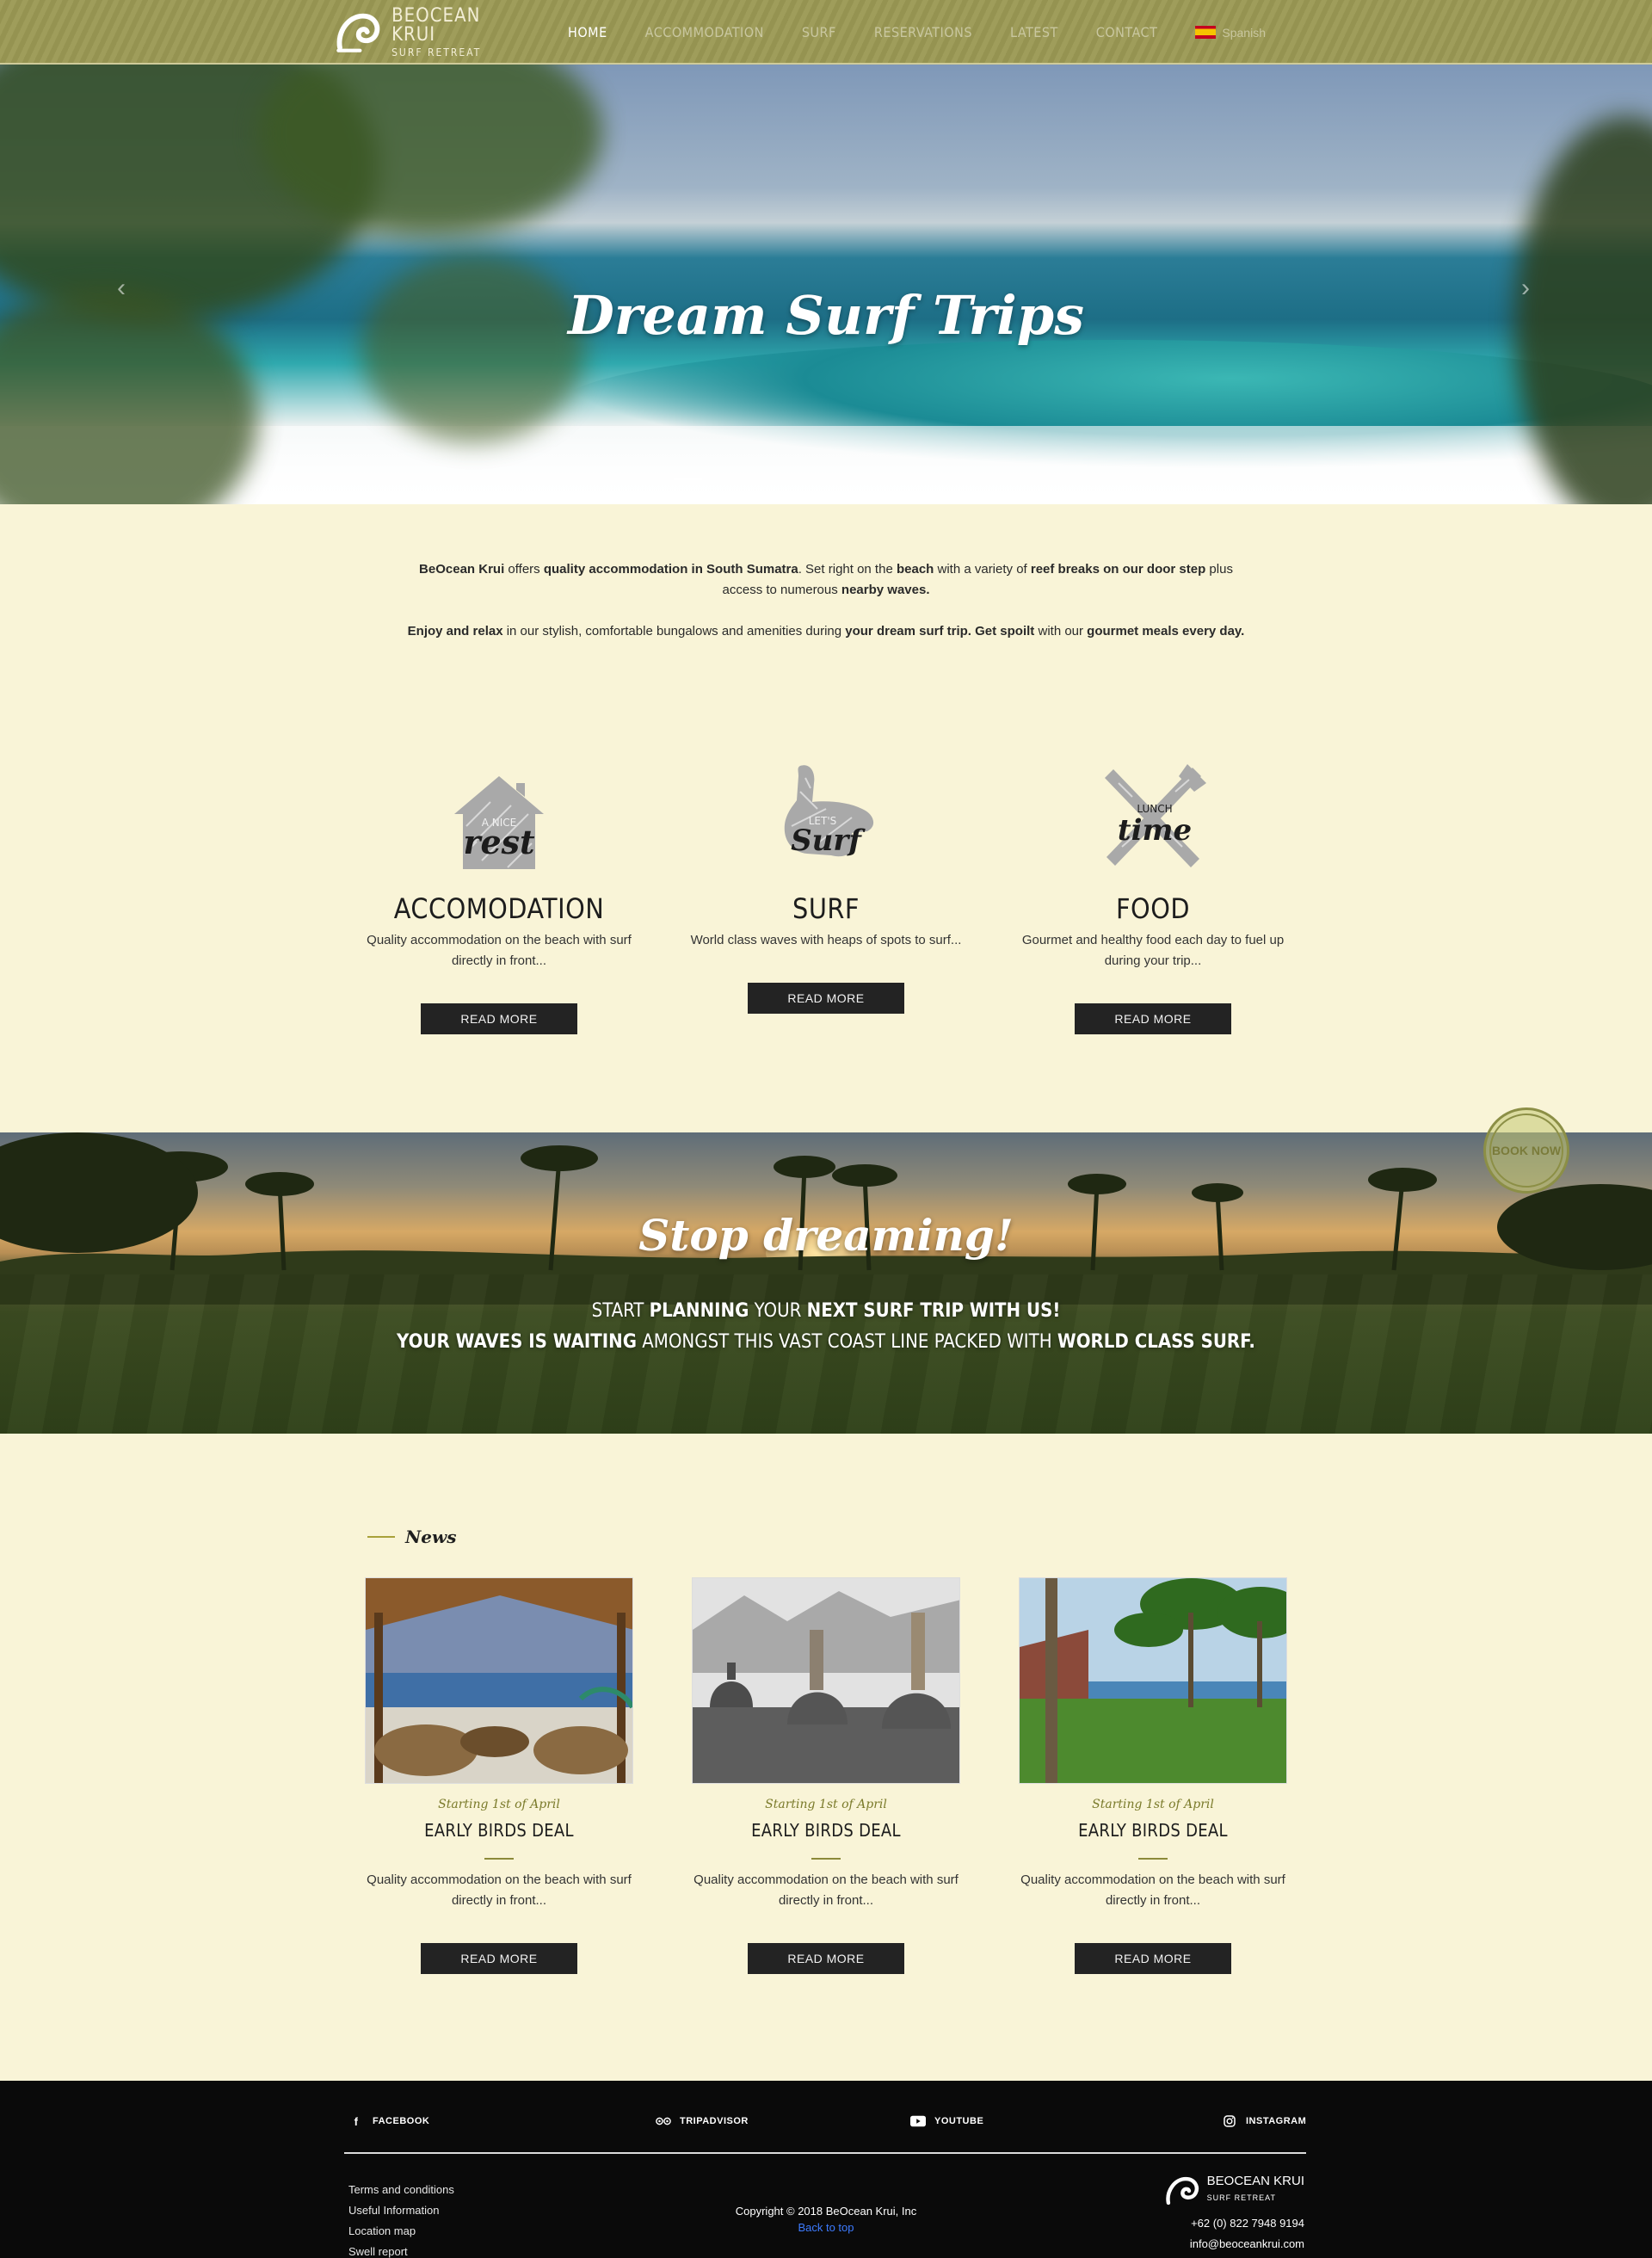 The width and height of the screenshot is (1652, 2258). I want to click on banner-text-run: YOUR WAVES IS WAITING, so click(517, 1342).